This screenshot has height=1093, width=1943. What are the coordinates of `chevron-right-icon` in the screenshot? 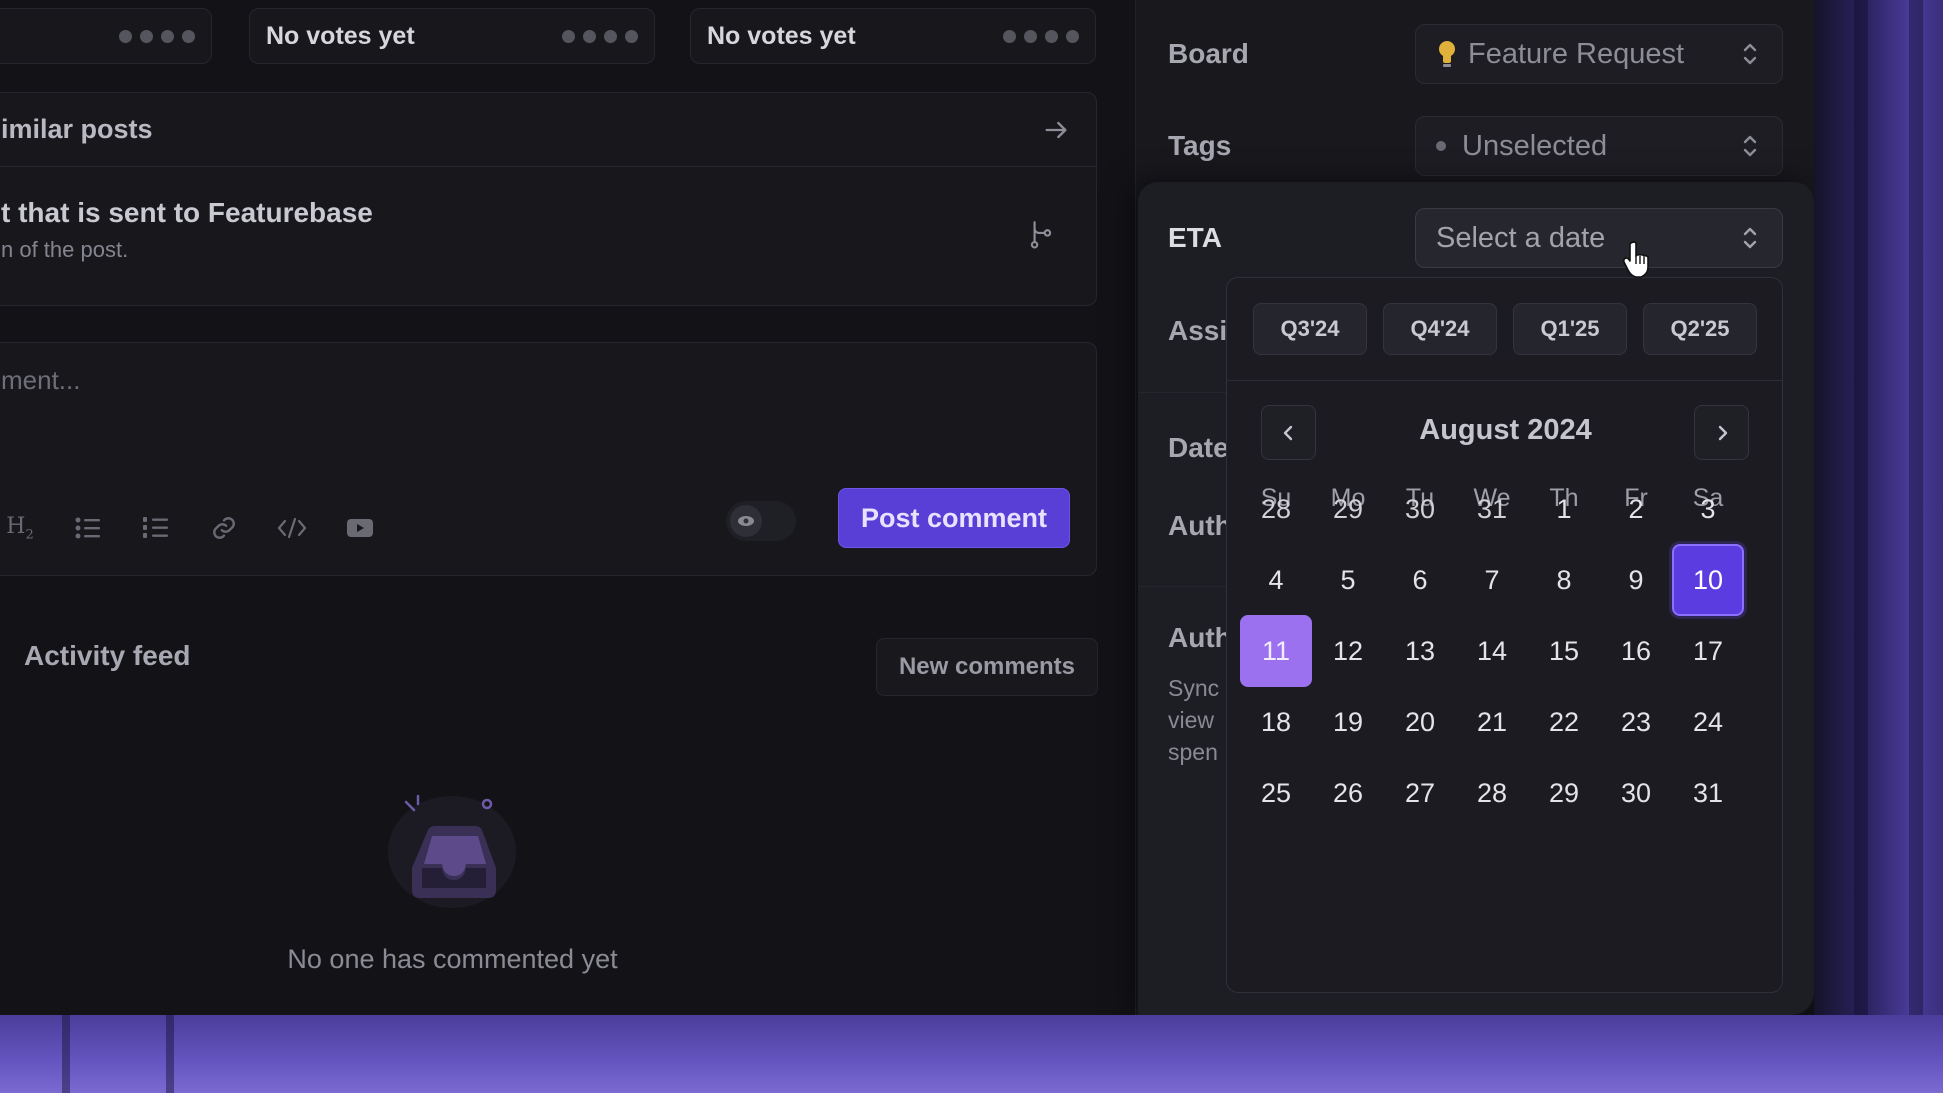 It's located at (1722, 432).